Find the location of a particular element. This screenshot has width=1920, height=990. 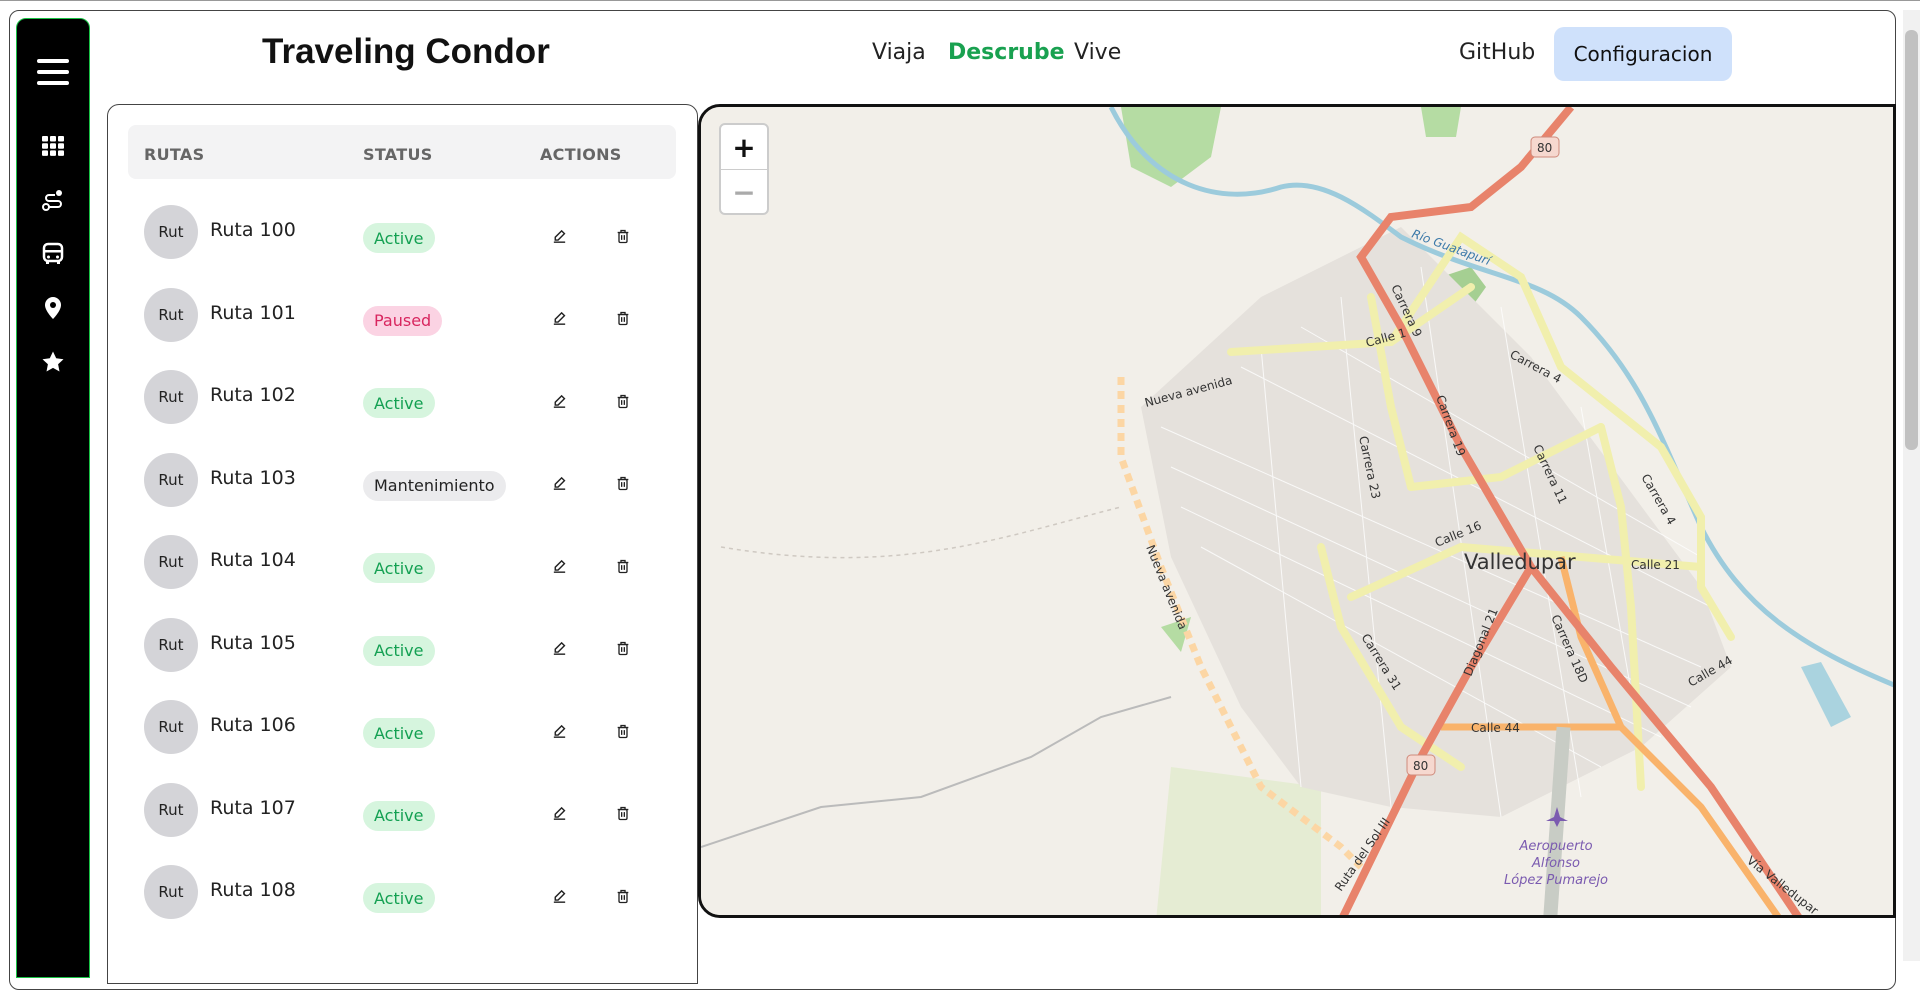

bus-icon is located at coordinates (53, 254).